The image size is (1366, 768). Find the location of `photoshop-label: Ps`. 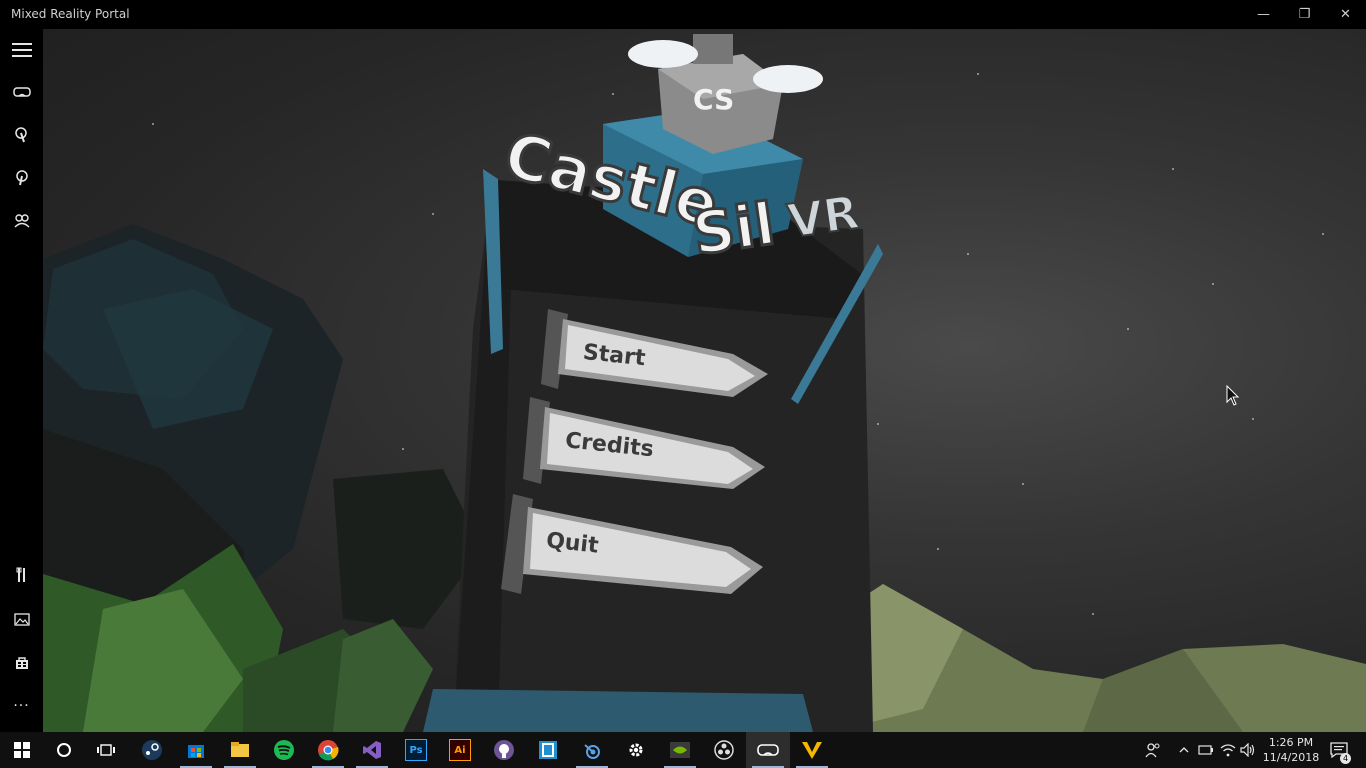

photoshop-label: Ps is located at coordinates (416, 750).